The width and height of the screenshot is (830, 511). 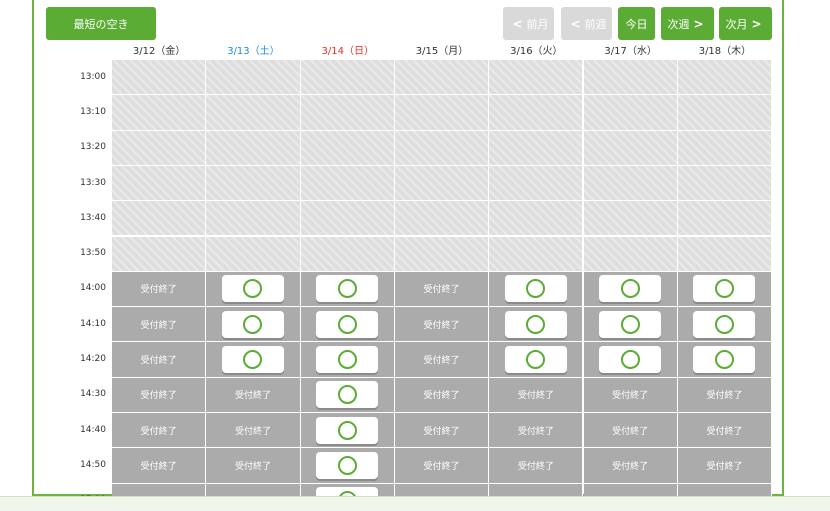 I want to click on day-header: 3/18（木）, so click(x=725, y=51).